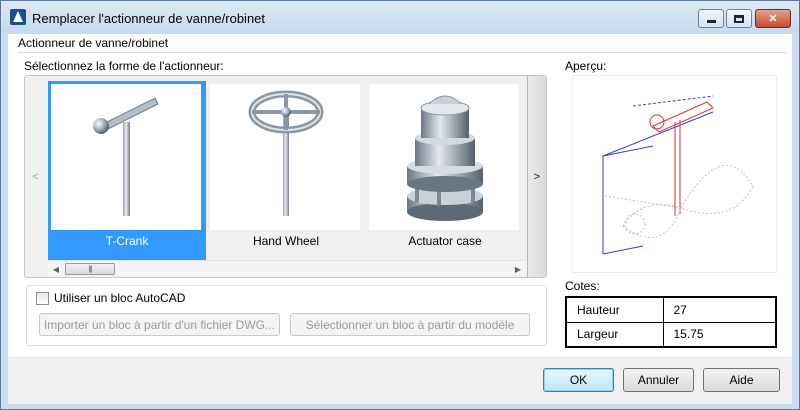 The width and height of the screenshot is (800, 410). What do you see at coordinates (42, 298) in the screenshot?
I see `use-autocad-block-checkbox` at bounding box center [42, 298].